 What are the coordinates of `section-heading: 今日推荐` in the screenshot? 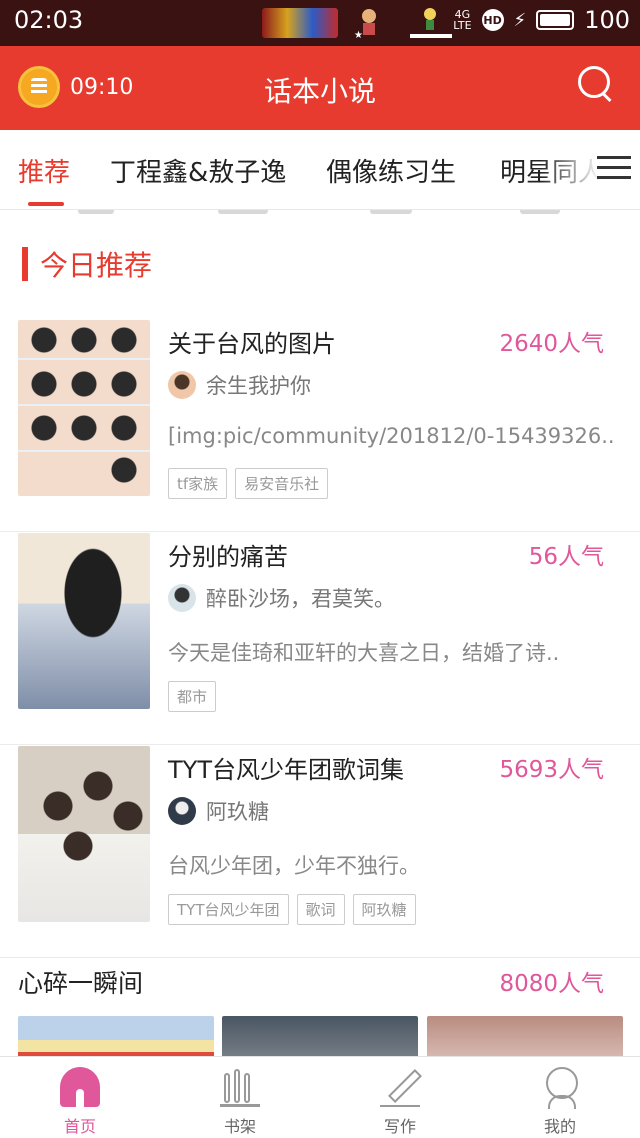 It's located at (87, 264).